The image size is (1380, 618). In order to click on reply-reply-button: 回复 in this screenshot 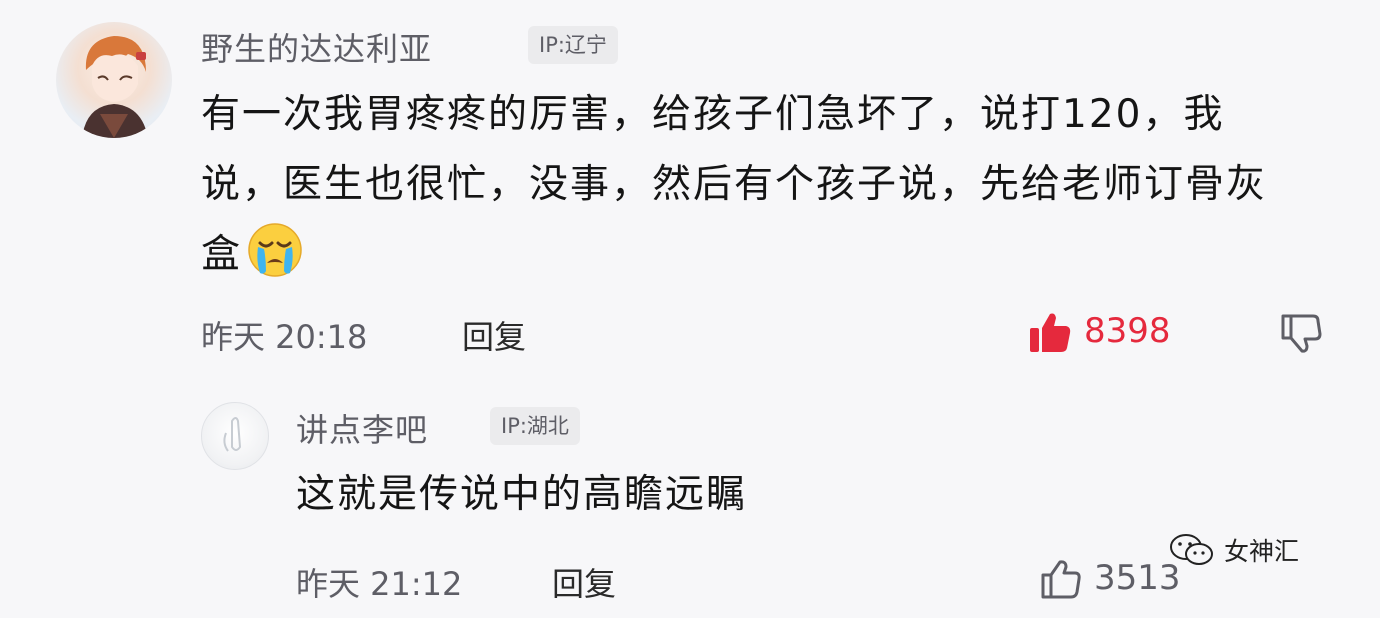, I will do `click(584, 582)`.